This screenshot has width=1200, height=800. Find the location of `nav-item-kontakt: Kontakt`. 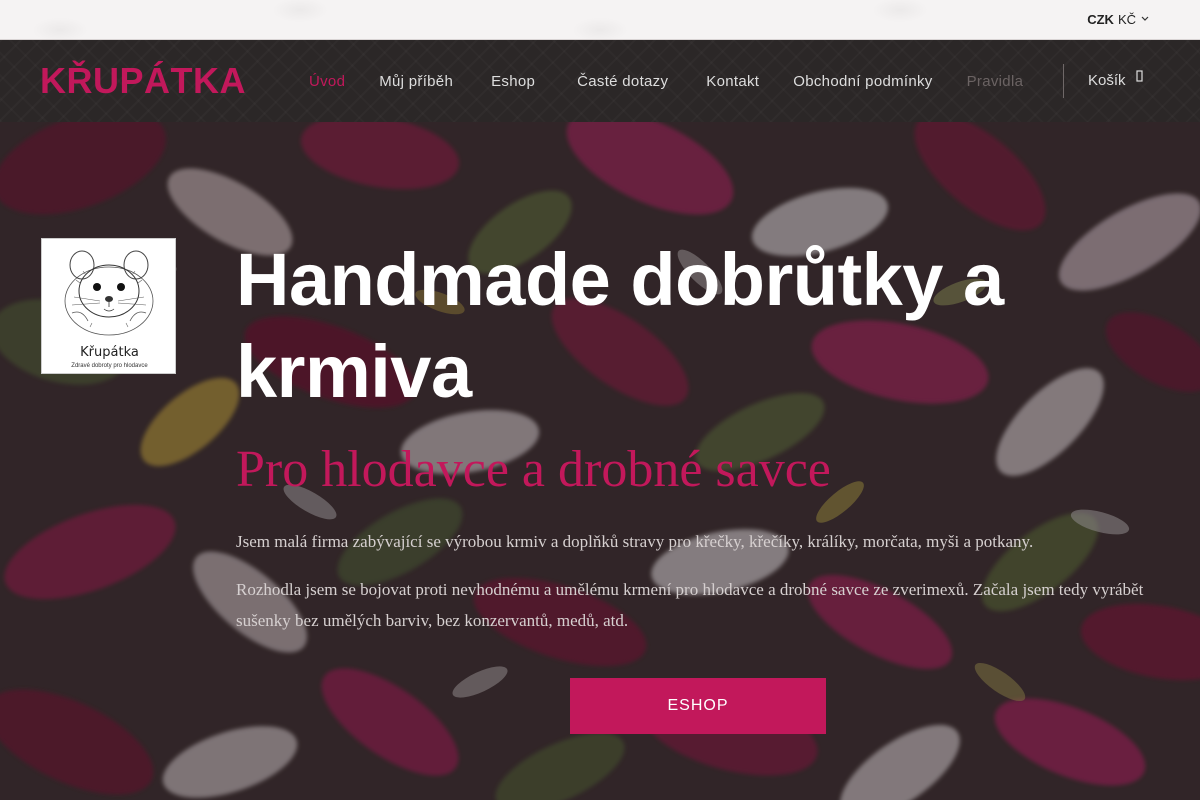

nav-item-kontakt: Kontakt is located at coordinates (732, 81).